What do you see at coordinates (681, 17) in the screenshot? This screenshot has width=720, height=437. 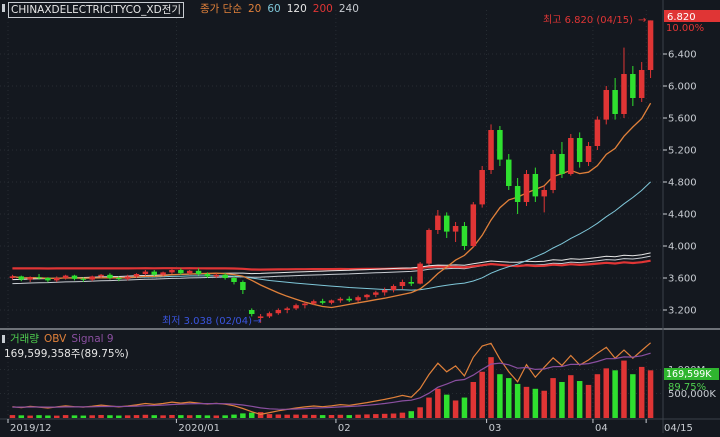 I see `last-price-value: 6.820` at bounding box center [681, 17].